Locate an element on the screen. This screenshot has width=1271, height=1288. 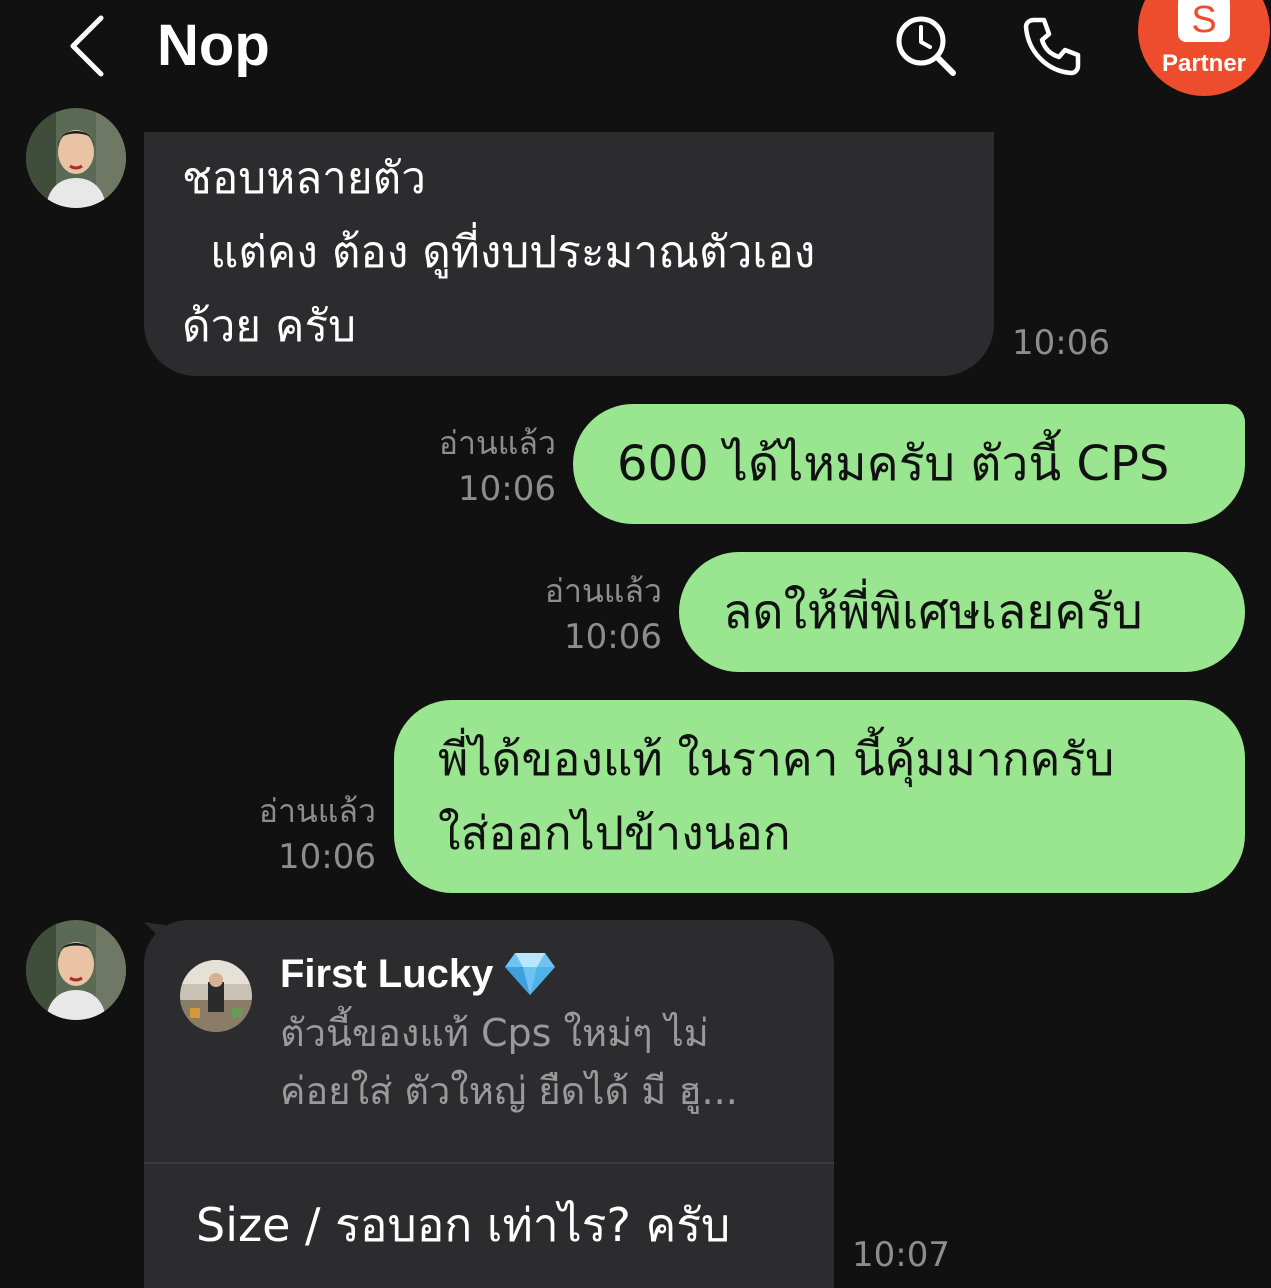
search-icon is located at coordinates (926, 46).